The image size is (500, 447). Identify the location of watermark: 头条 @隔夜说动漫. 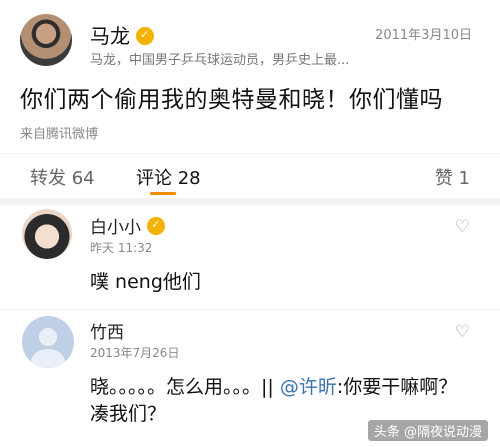
(427, 430).